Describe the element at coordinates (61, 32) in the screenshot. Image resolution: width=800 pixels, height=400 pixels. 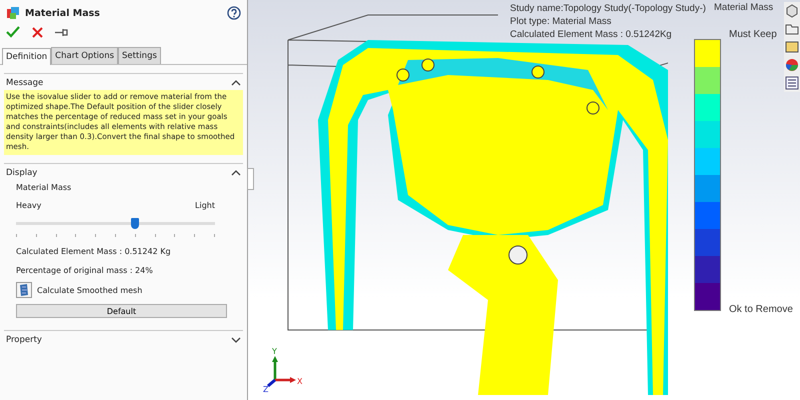
I see `pin-icon` at that location.